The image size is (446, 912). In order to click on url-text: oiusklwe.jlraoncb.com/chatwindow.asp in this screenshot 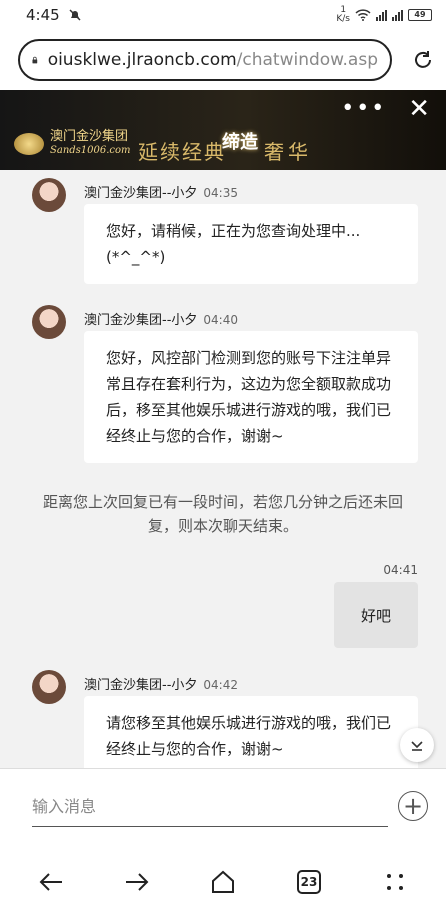, I will do `click(212, 60)`.